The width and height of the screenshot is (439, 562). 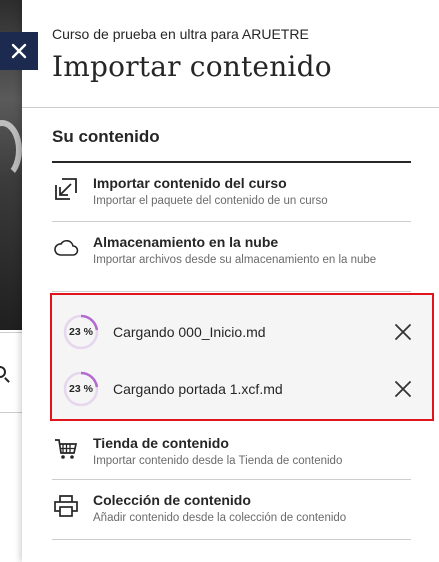 I want to click on course-name: Curso de prueba en ultra para ARUETRE, so click(x=180, y=34).